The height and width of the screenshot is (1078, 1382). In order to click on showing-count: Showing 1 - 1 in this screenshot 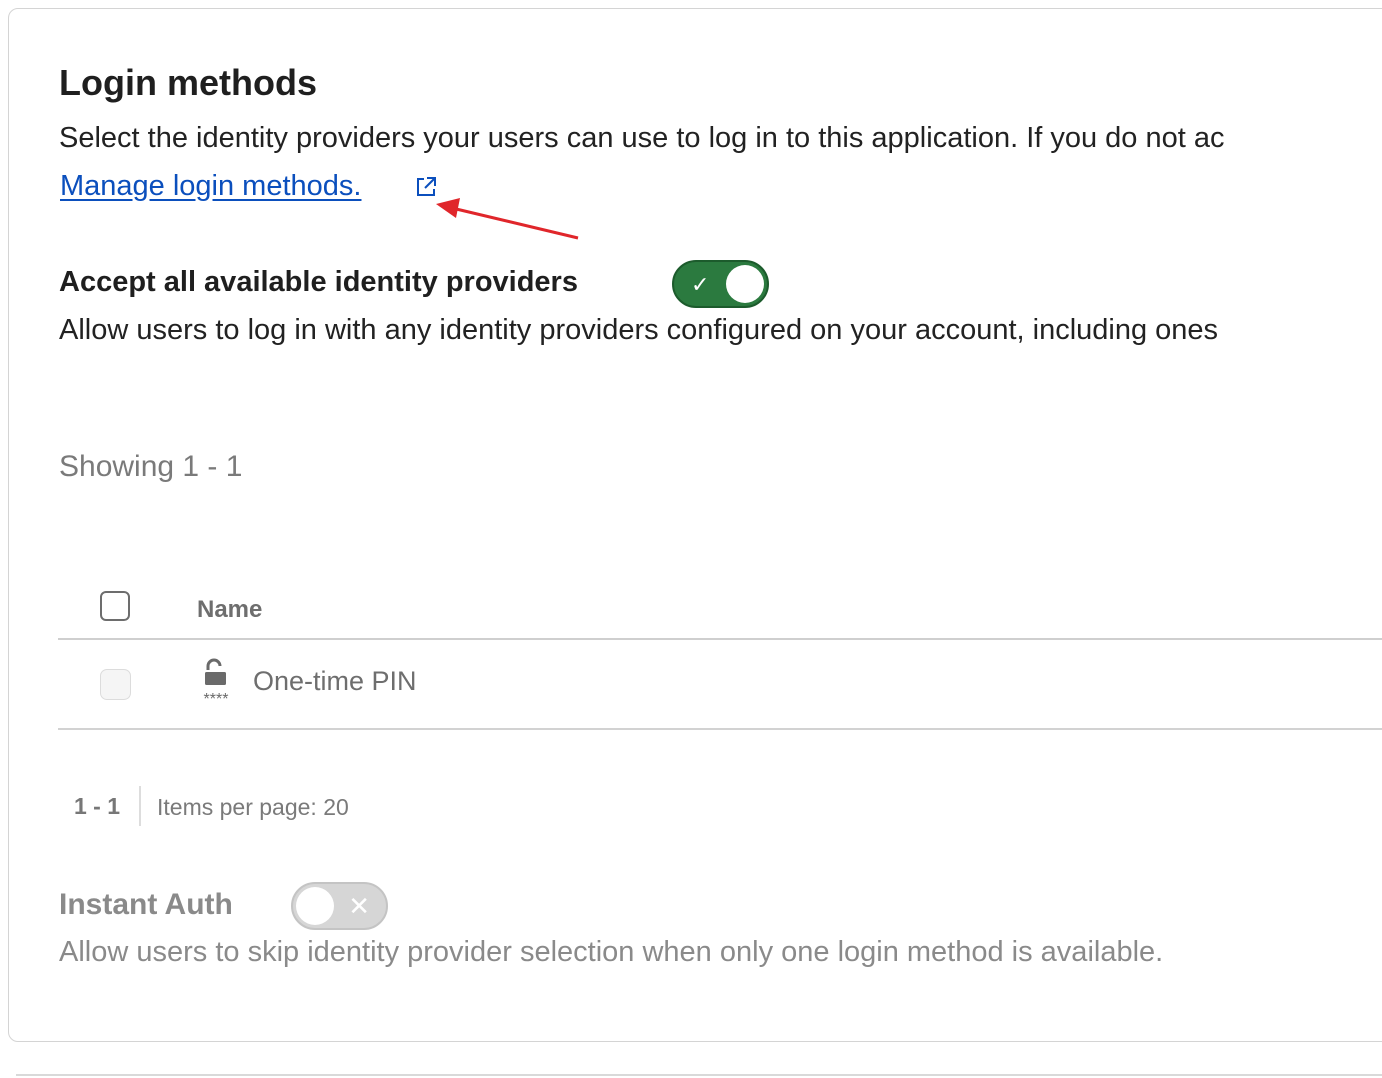, I will do `click(151, 466)`.